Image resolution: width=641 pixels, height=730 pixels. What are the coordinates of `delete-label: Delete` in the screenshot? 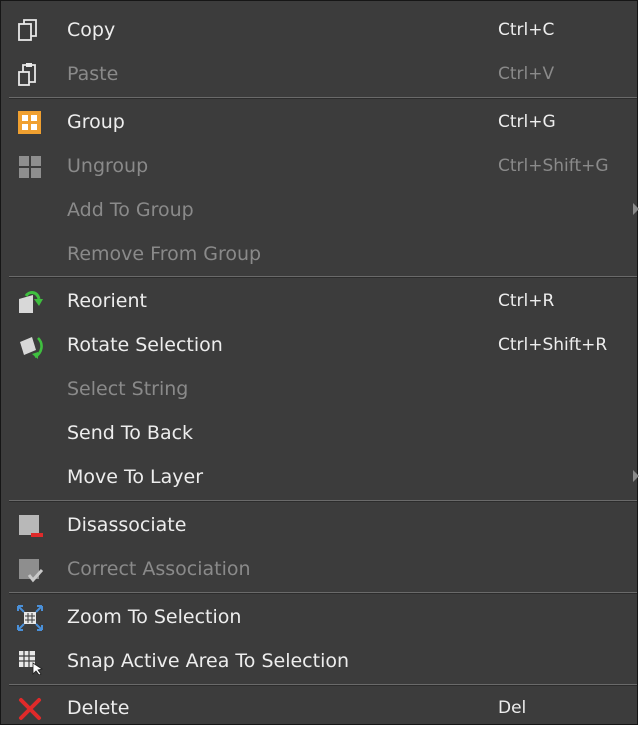 It's located at (98, 708).